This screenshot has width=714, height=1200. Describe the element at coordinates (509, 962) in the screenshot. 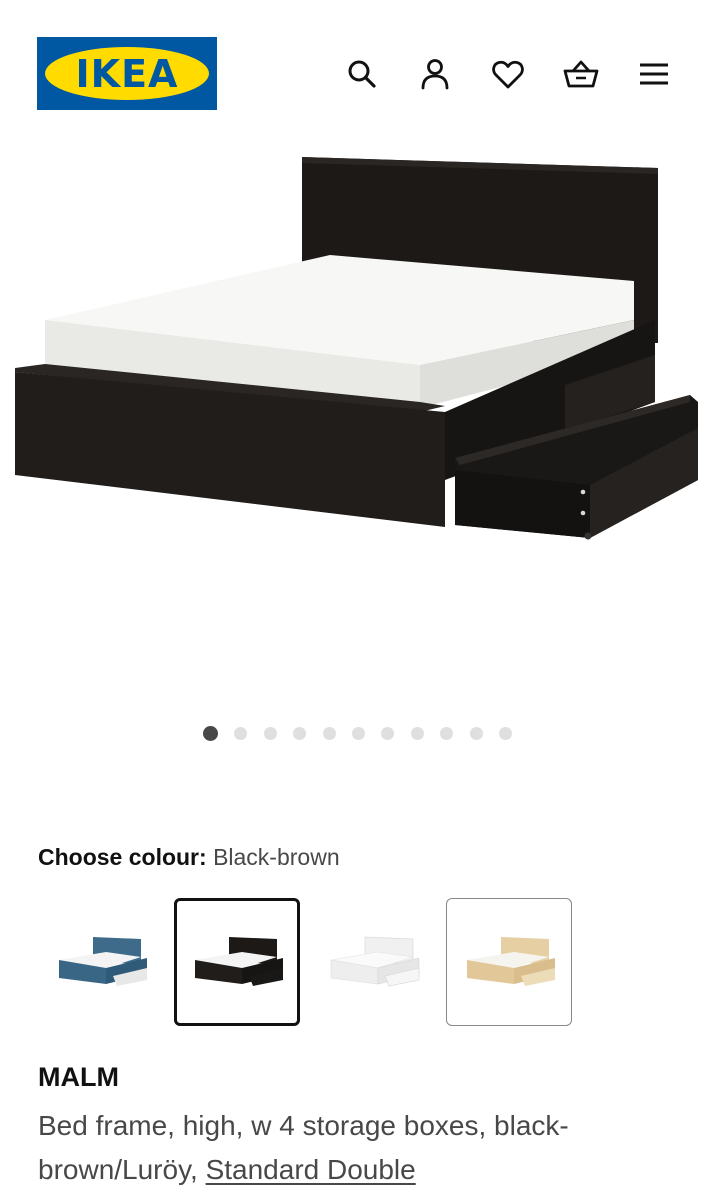

I see `colour-option-oak` at that location.